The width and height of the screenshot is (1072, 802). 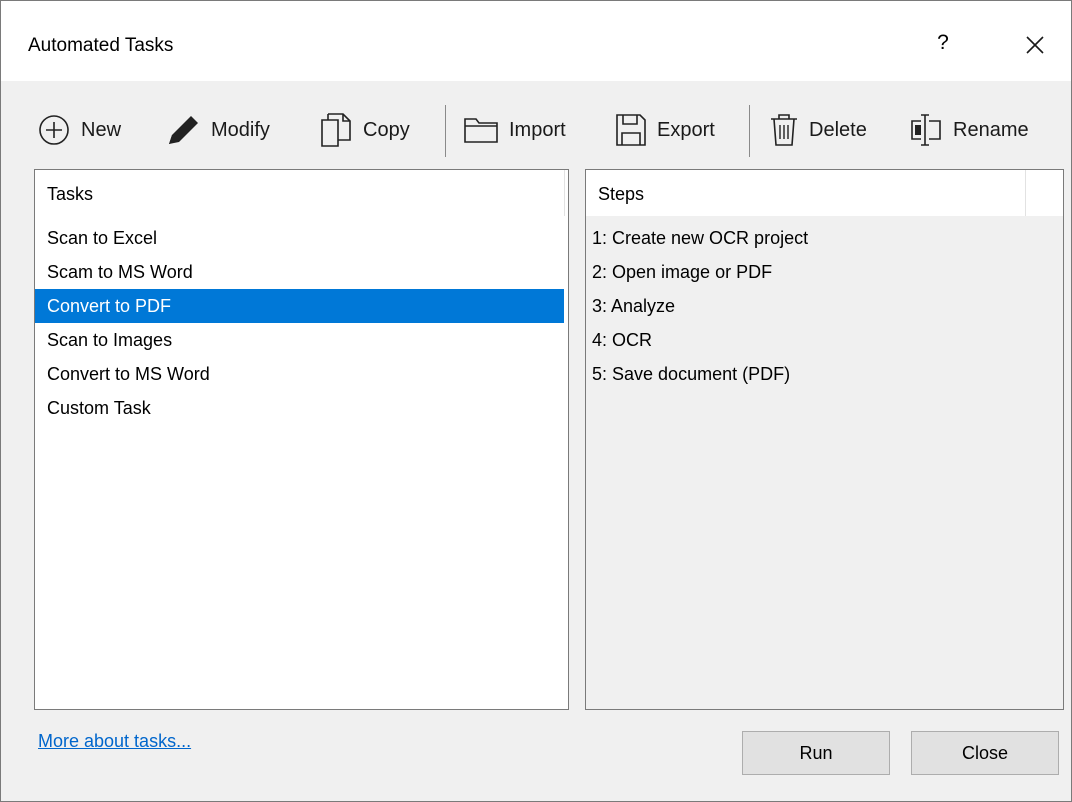 I want to click on list-item: Custom Task, so click(x=301, y=408).